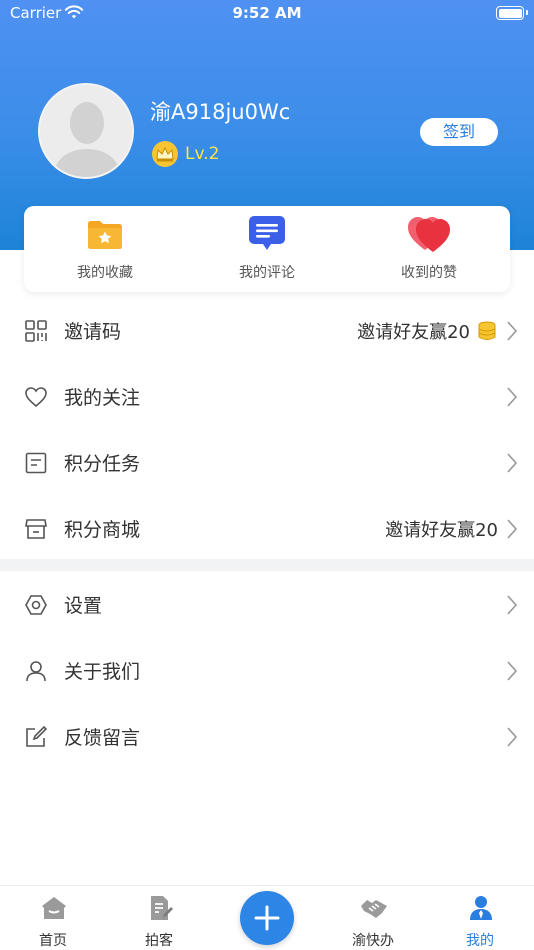 The width and height of the screenshot is (534, 950). I want to click on menu-item-label: 设置, so click(83, 606).